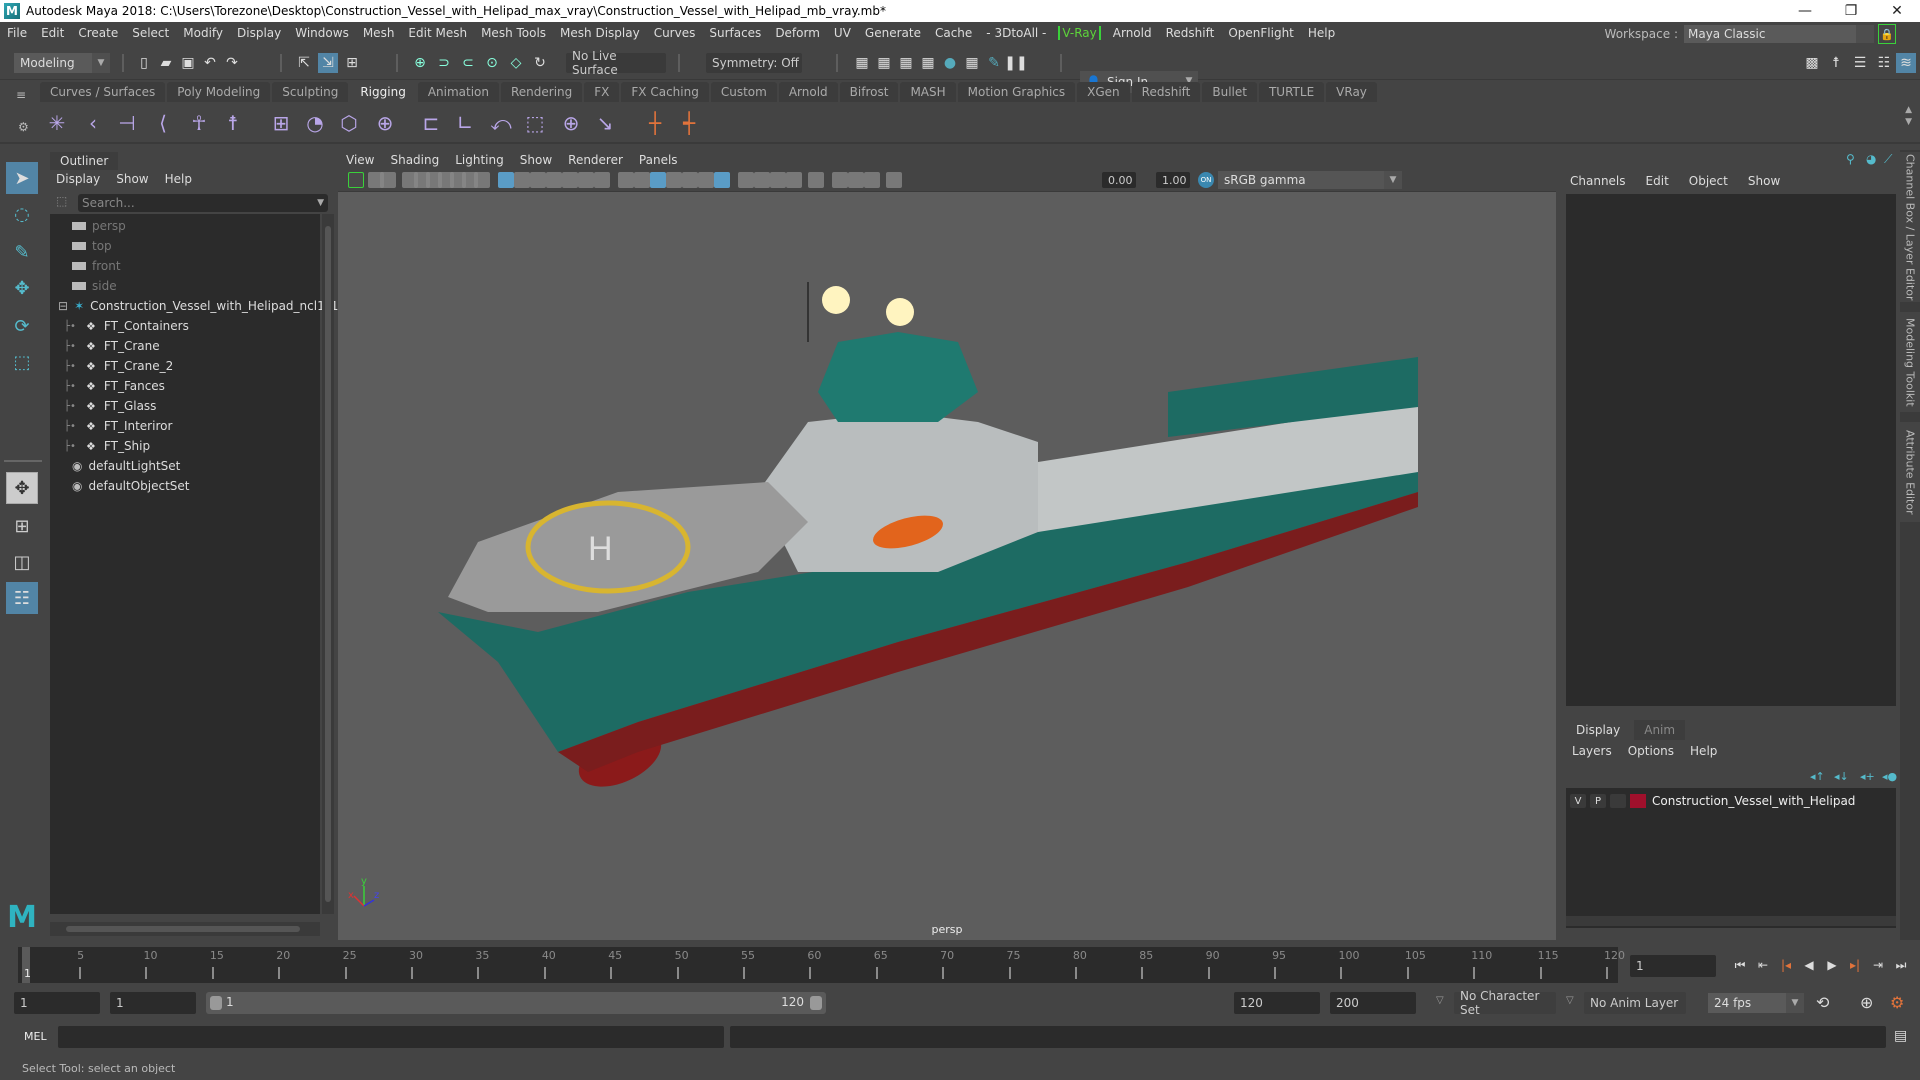 Image resolution: width=1920 pixels, height=1080 pixels. I want to click on new-scene-icon: ▯, so click(144, 63).